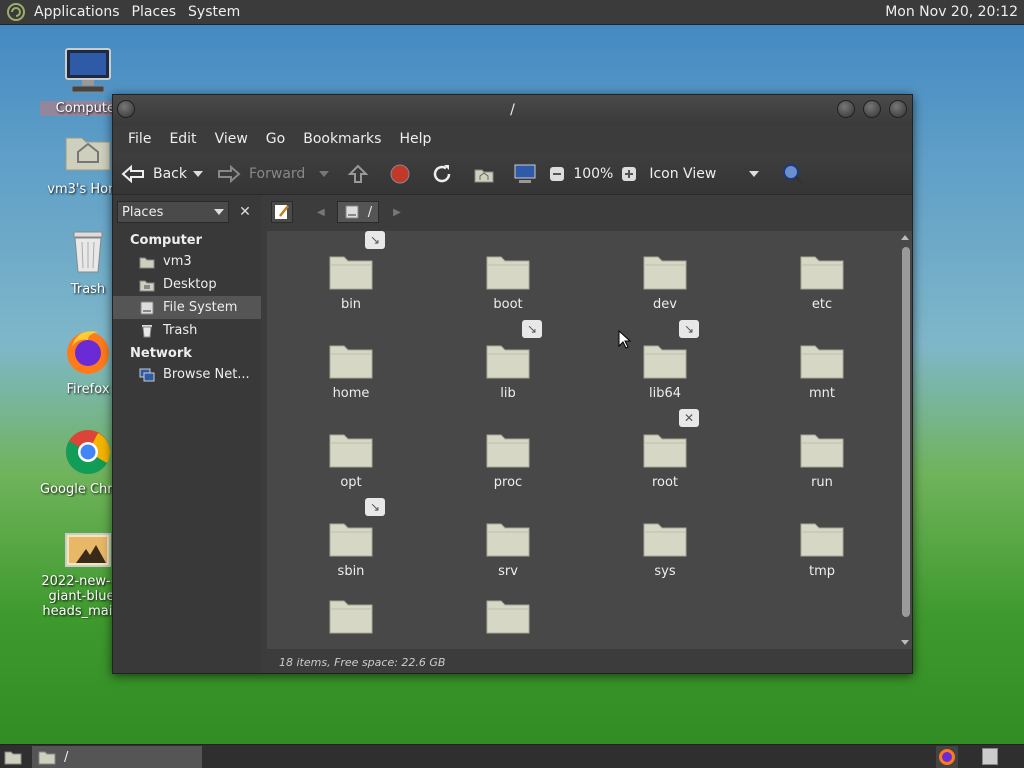 This screenshot has height=768, width=1024. Describe the element at coordinates (822, 304) in the screenshot. I see `file-item-label: etc` at that location.